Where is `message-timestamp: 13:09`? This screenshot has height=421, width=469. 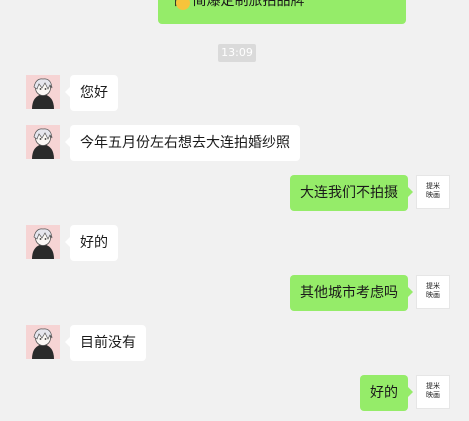 message-timestamp: 13:09 is located at coordinates (237, 53).